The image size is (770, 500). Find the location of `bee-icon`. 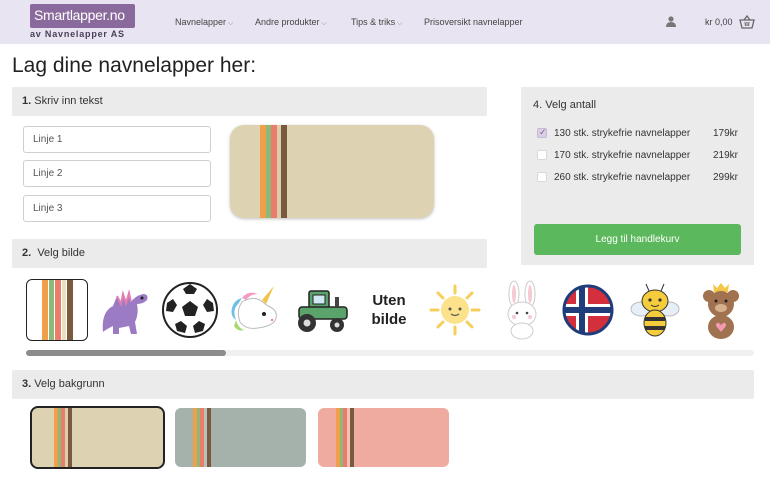

bee-icon is located at coordinates (655, 310).